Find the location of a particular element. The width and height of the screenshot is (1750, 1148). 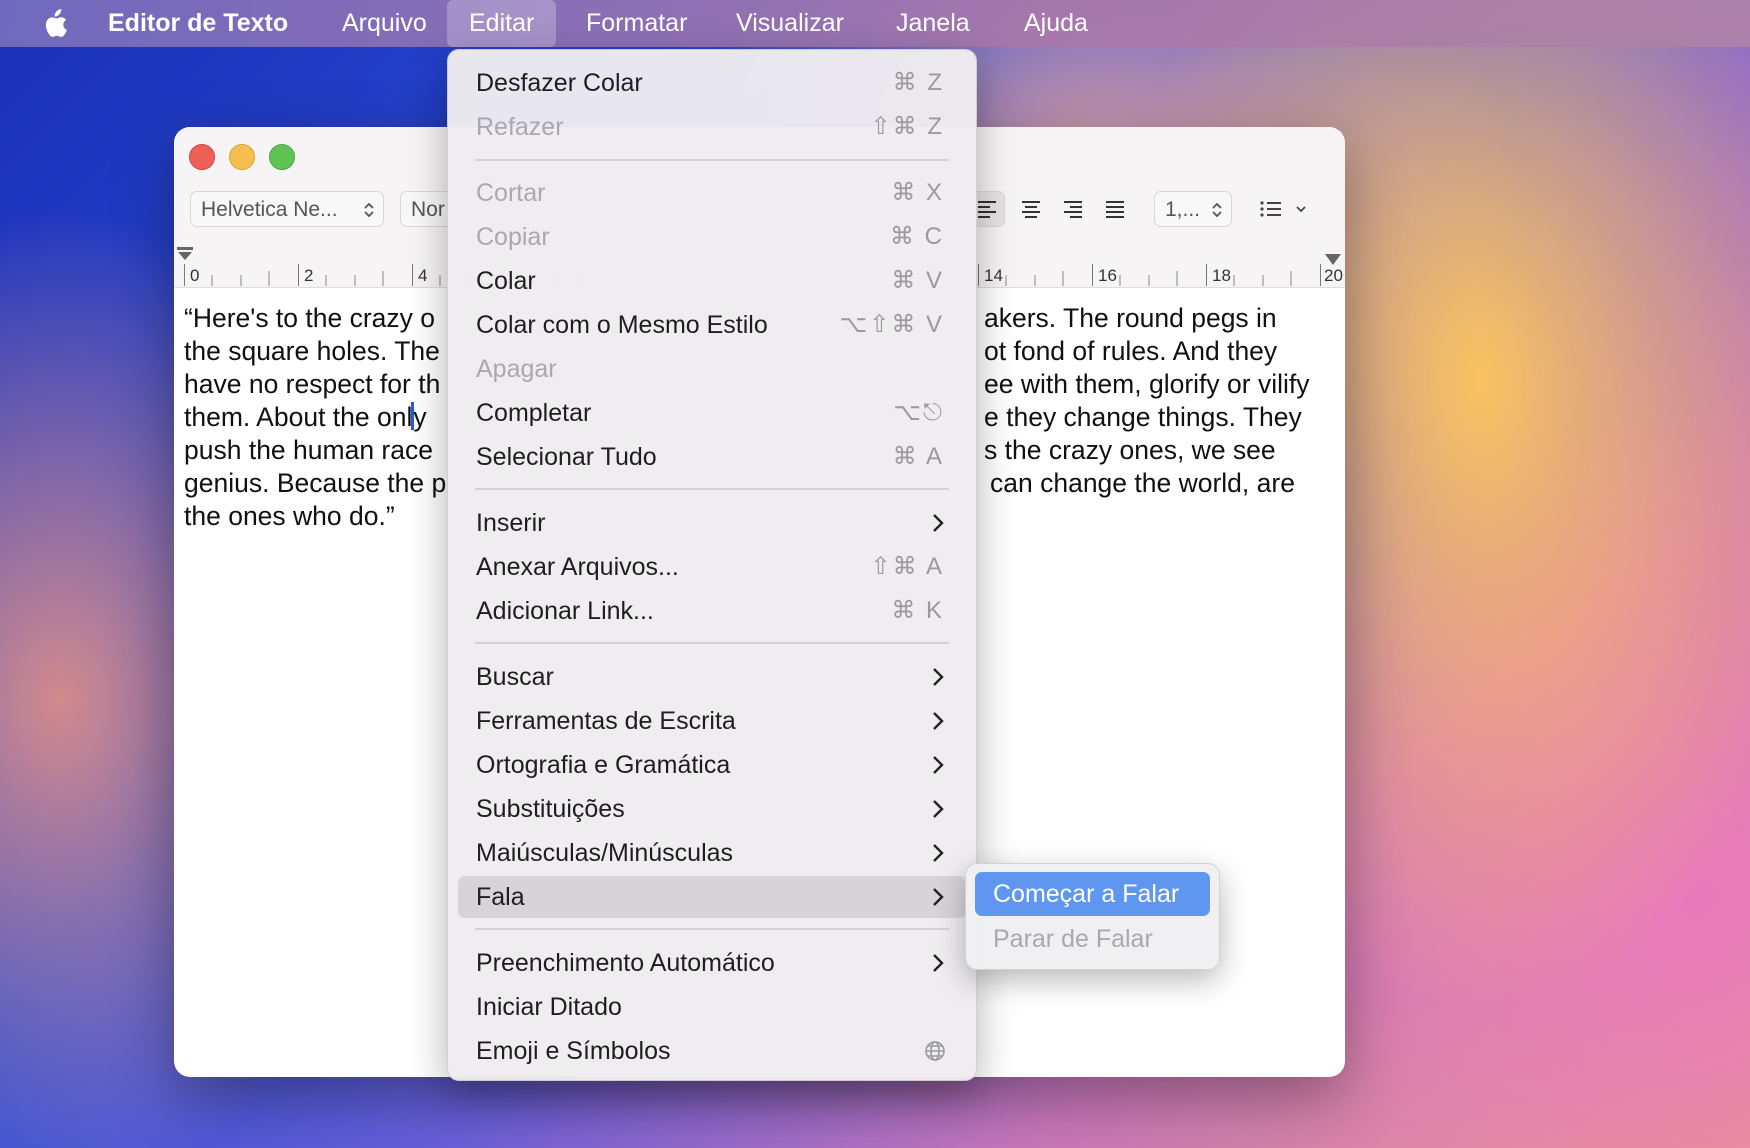

menu-visualizar: Visualizar is located at coordinates (790, 23).